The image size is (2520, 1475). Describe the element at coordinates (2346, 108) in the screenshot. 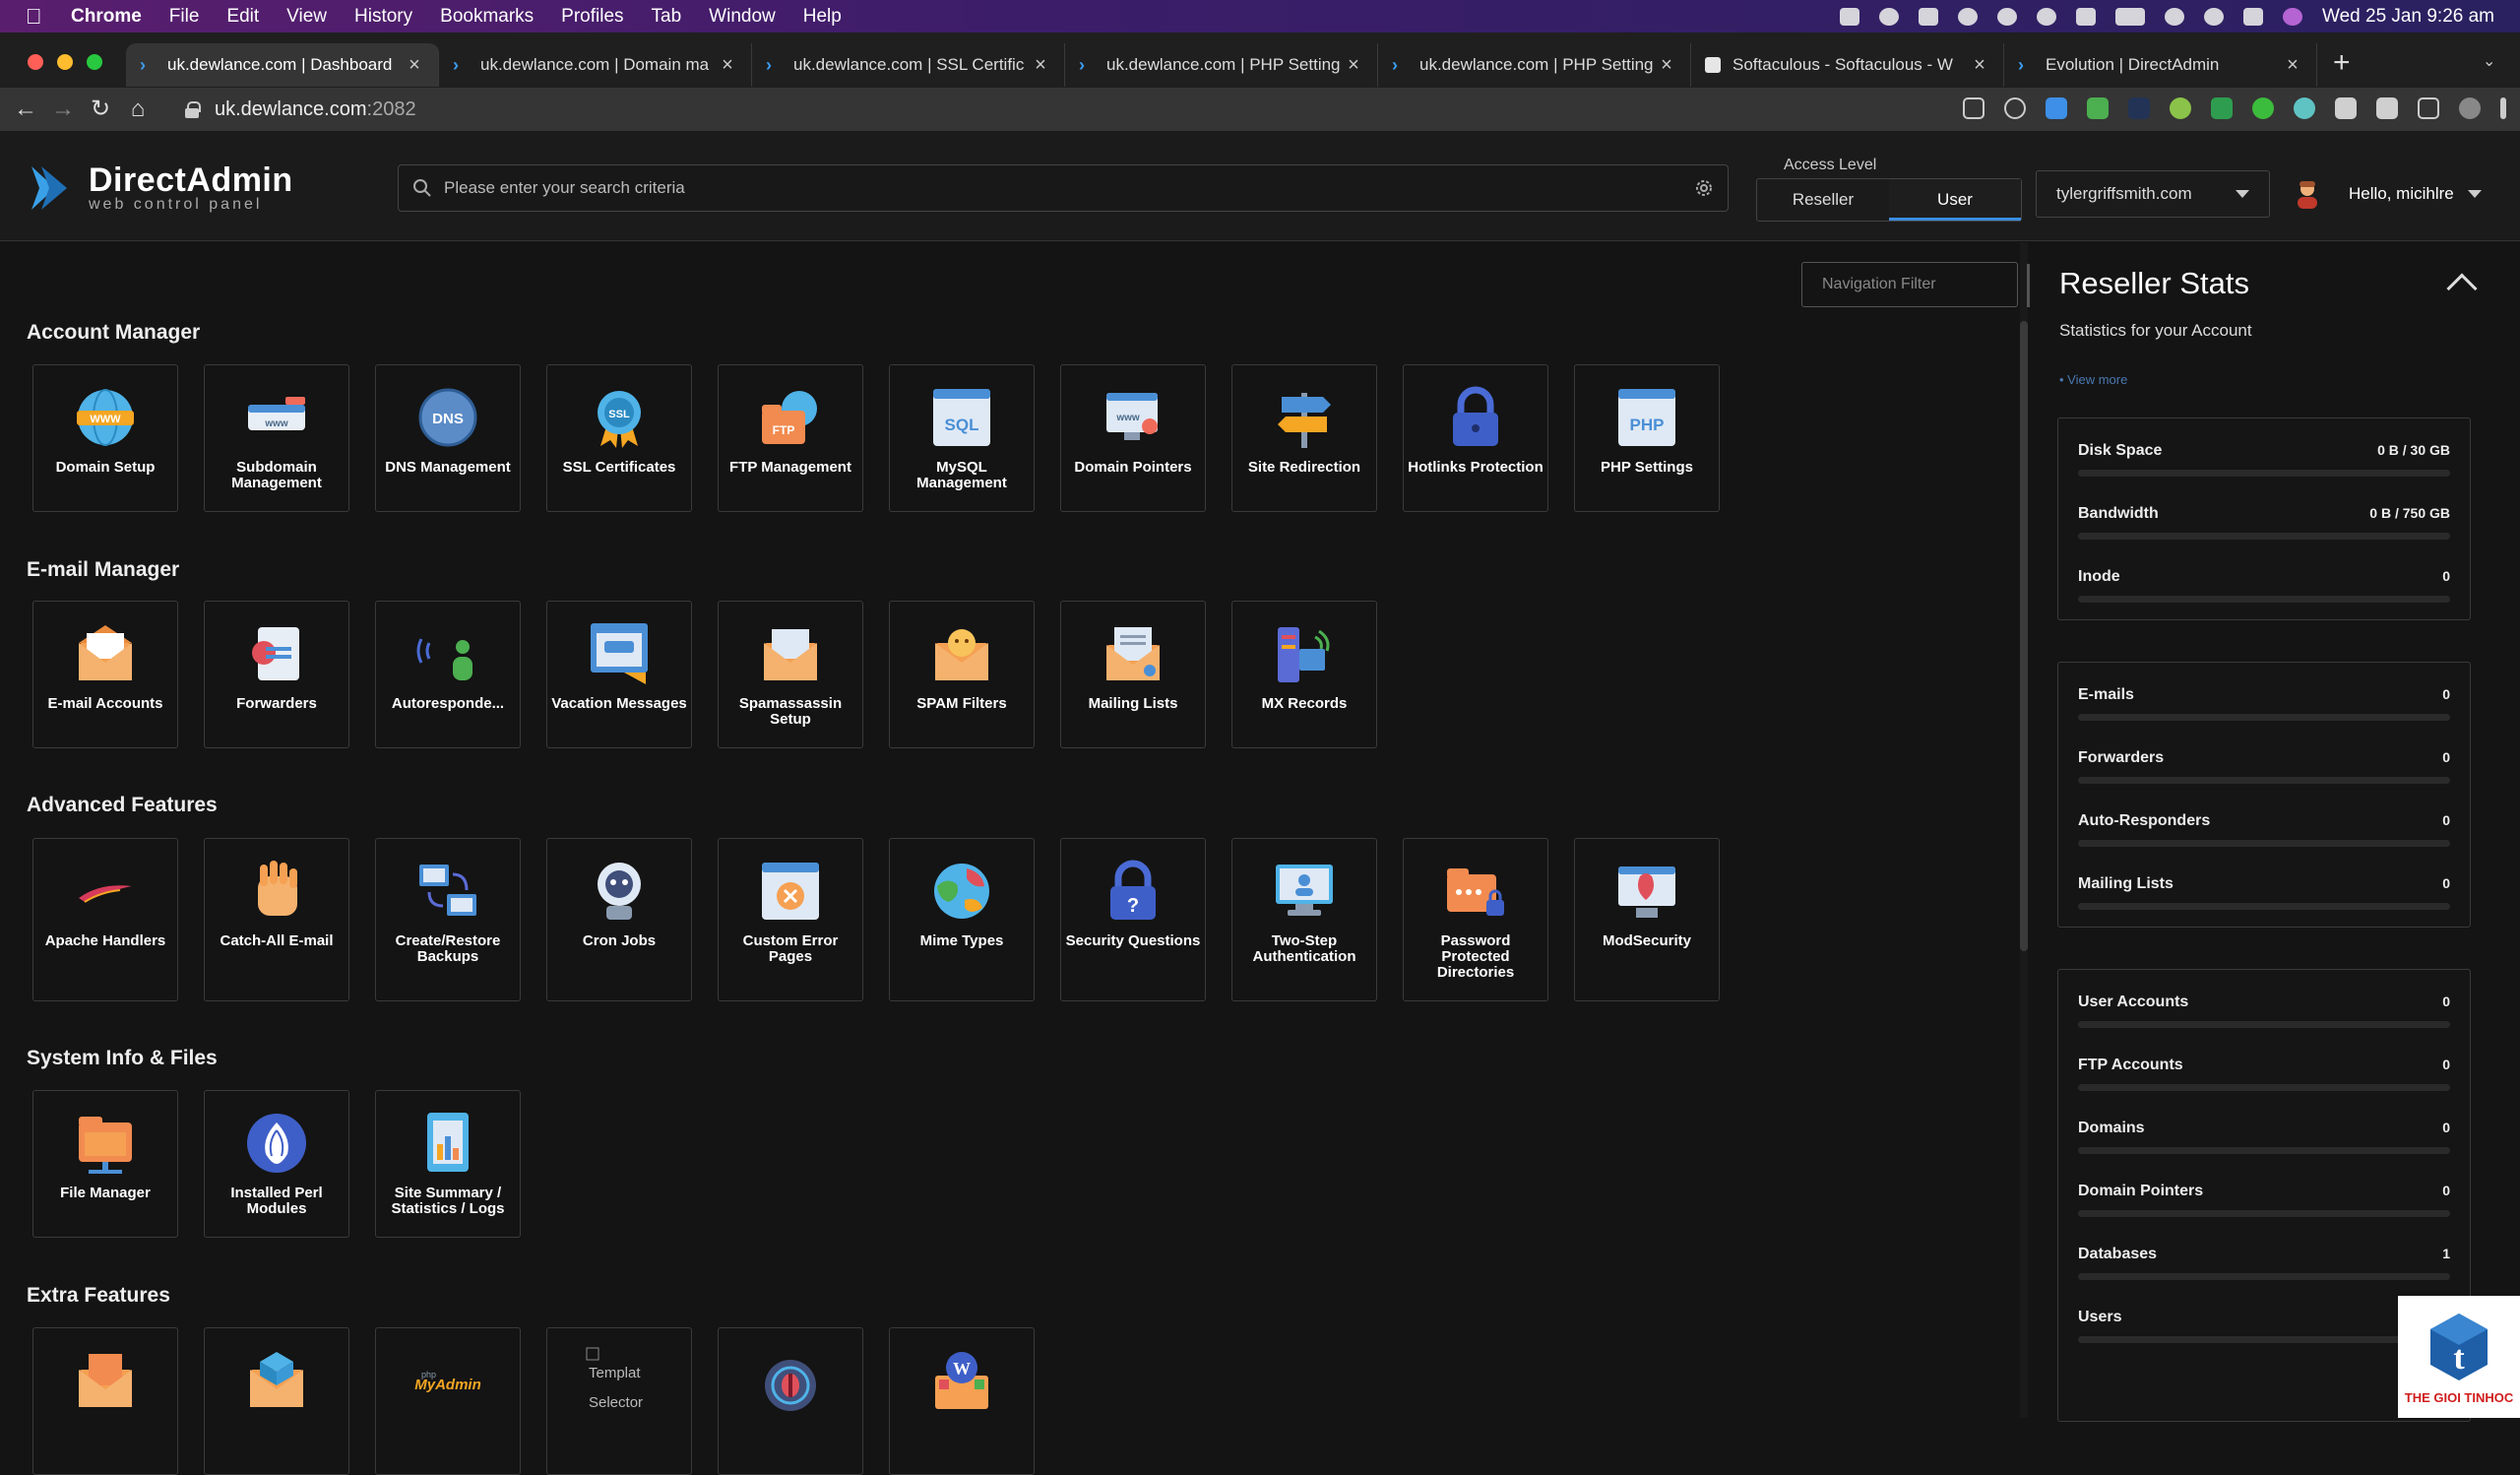

I see `puzzle-icon` at that location.